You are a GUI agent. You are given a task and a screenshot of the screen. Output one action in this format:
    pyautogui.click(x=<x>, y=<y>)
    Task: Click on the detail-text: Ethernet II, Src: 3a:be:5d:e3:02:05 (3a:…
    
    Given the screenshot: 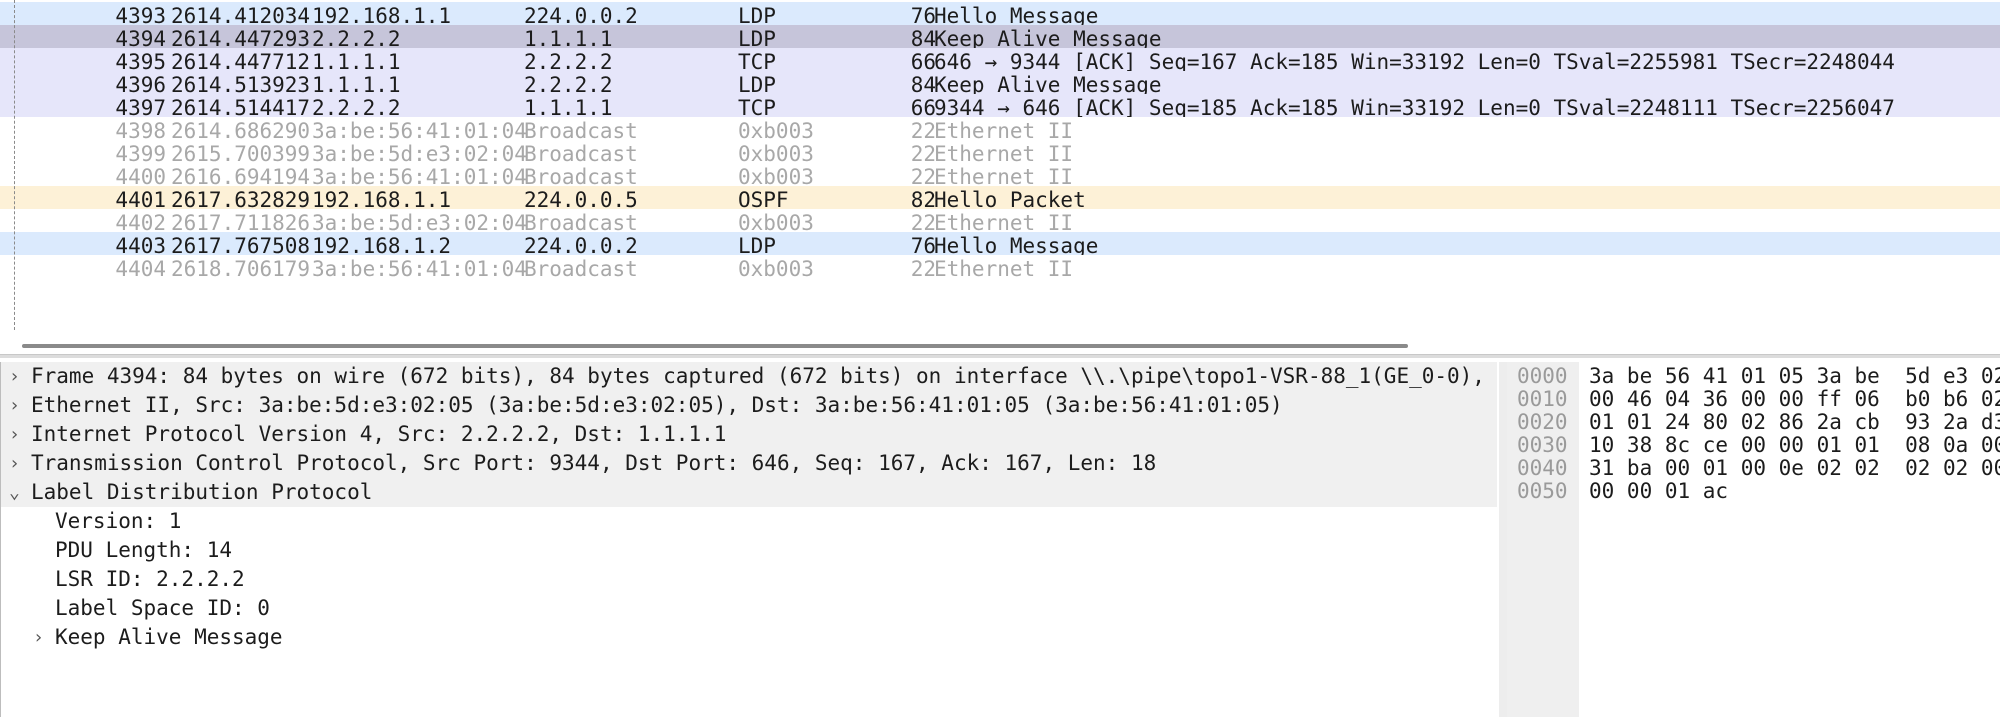 What is the action you would take?
    pyautogui.click(x=657, y=405)
    